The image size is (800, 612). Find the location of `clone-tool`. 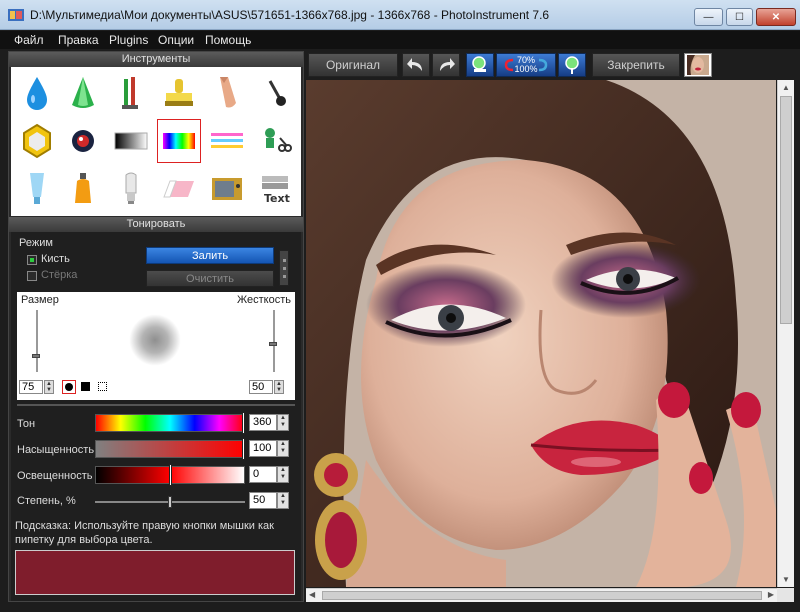

clone-tool is located at coordinates (275, 141).